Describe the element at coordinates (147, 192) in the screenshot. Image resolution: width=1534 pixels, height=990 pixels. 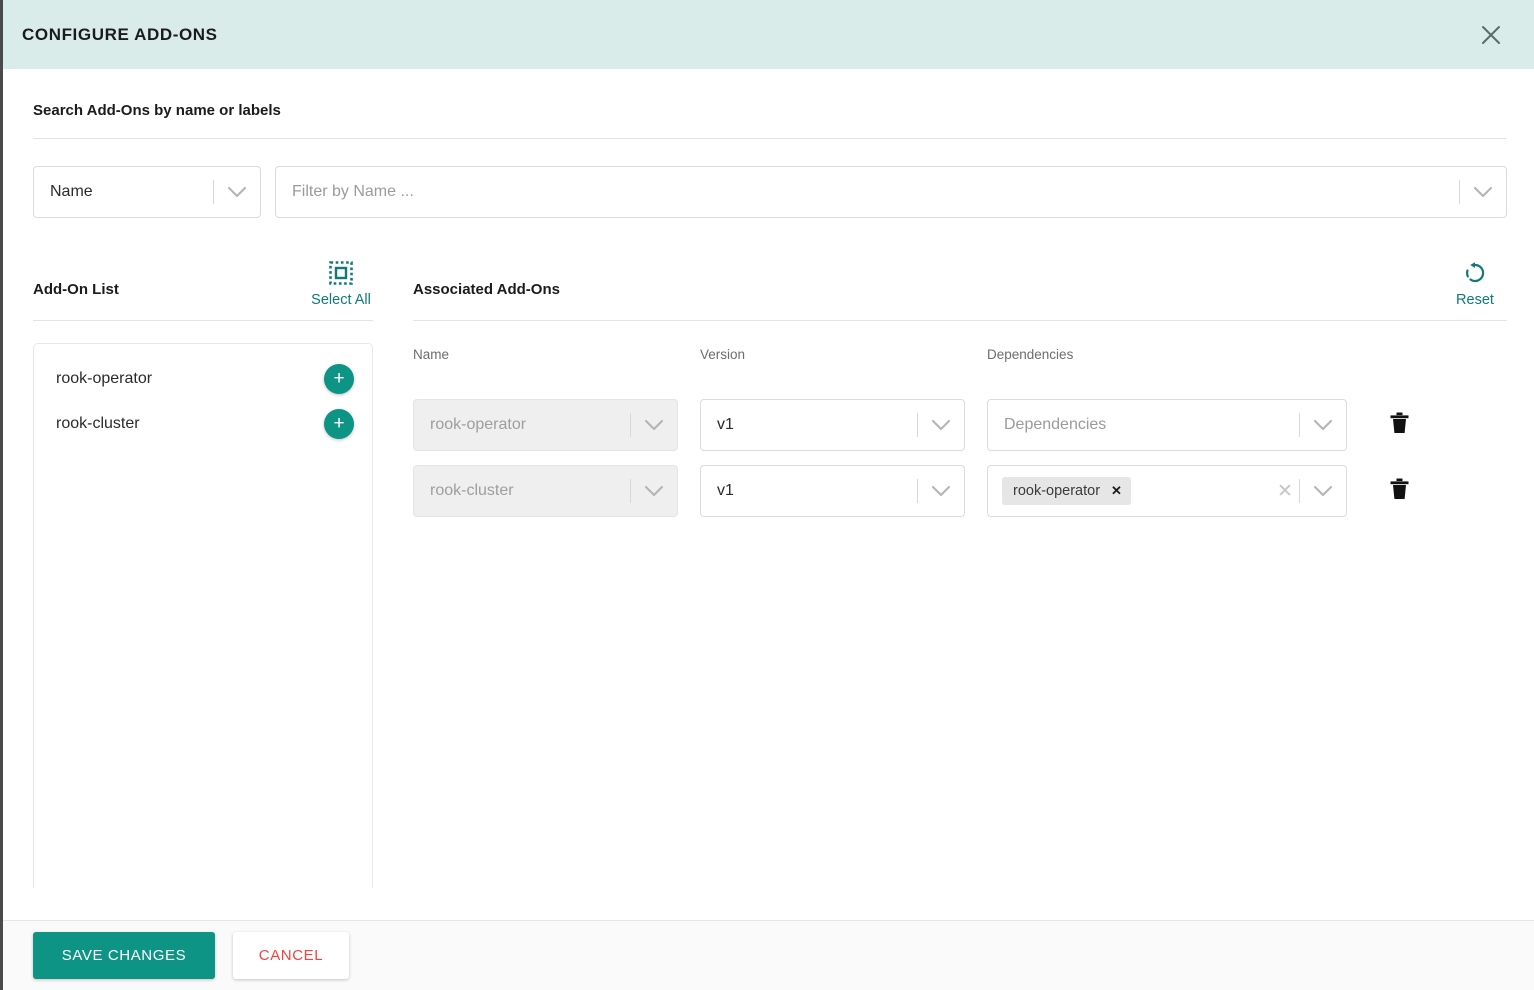
I see `search-criteria-select: Name` at that location.